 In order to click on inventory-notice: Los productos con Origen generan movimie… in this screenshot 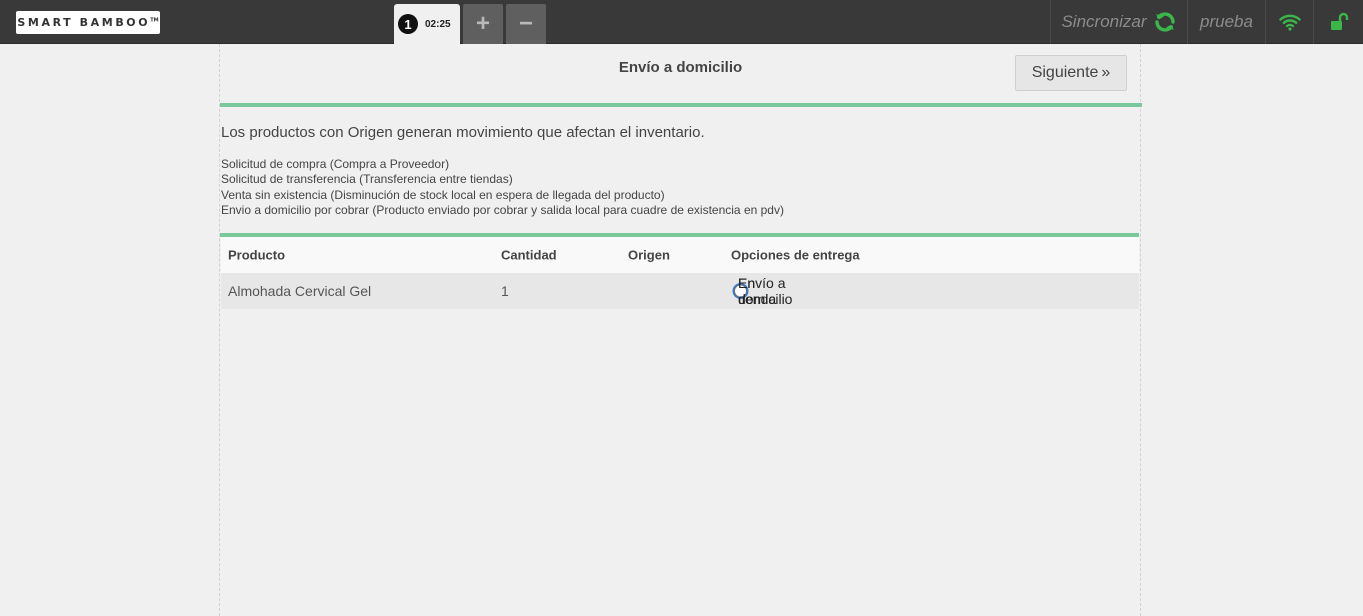, I will do `click(463, 132)`.